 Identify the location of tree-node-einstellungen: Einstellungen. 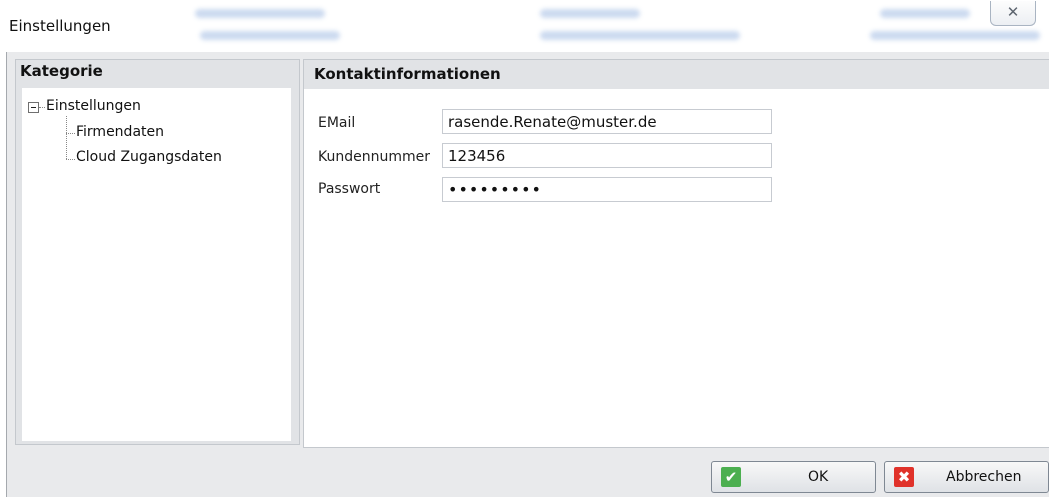
(93, 106).